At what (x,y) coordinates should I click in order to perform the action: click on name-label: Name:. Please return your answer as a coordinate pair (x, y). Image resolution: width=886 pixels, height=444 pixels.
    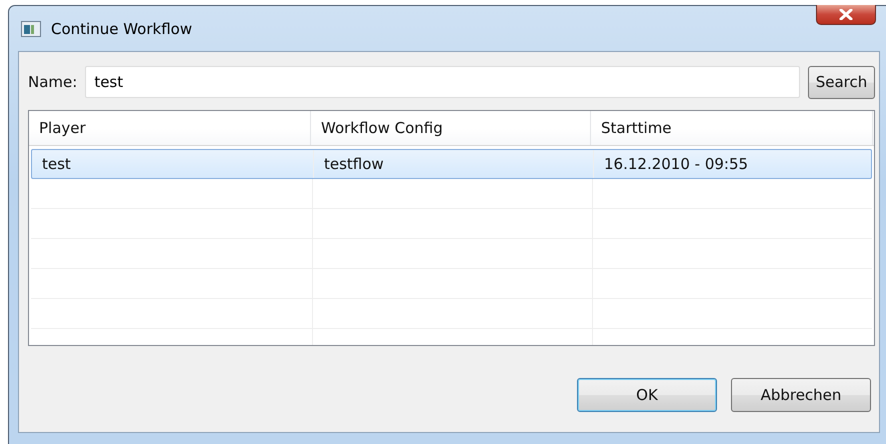
    Looking at the image, I should click on (53, 82).